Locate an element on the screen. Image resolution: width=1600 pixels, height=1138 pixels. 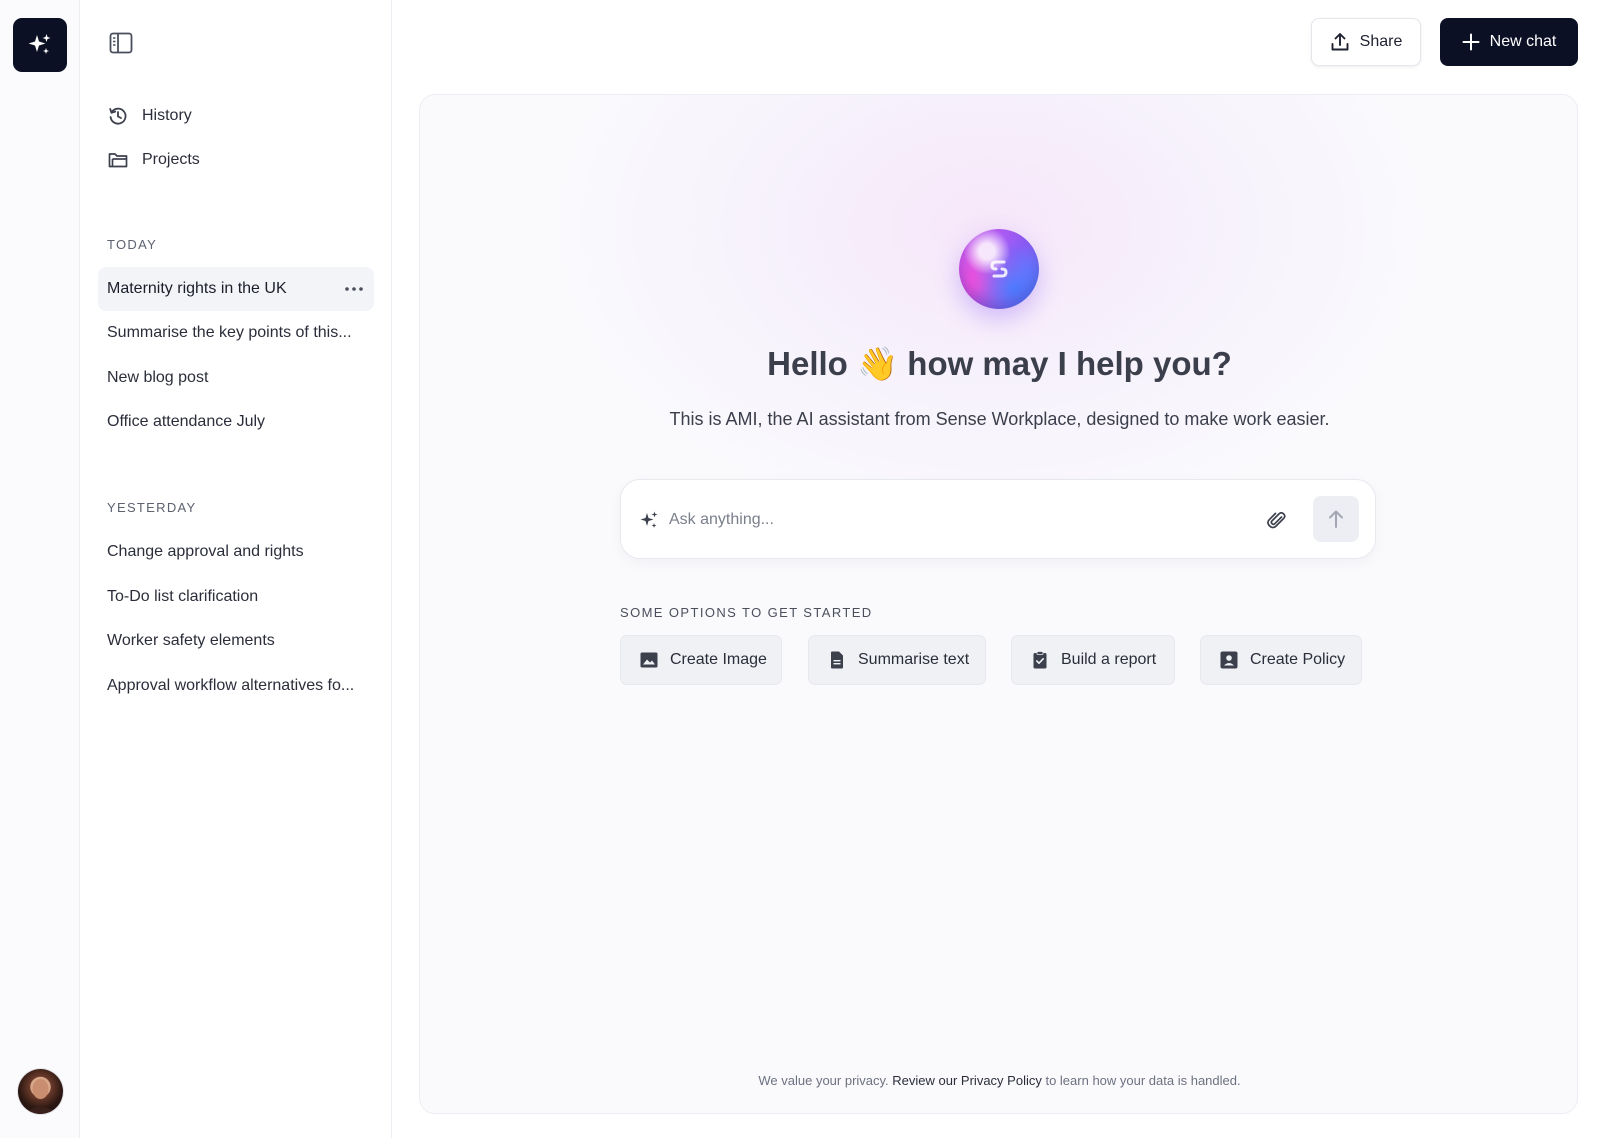
chat-item: Office attendance July is located at coordinates (236, 422).